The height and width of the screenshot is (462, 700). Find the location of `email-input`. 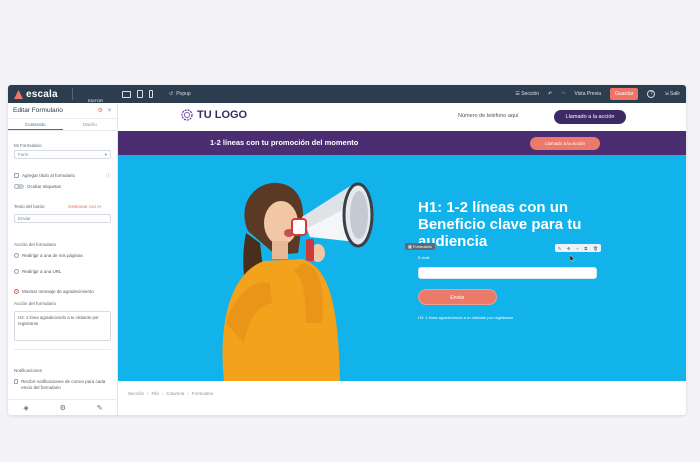

email-input is located at coordinates (507, 273).